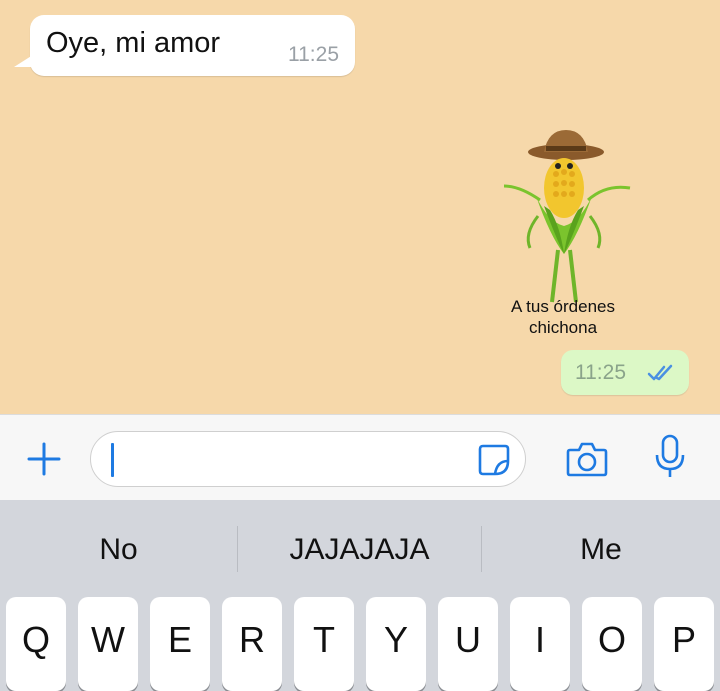 The height and width of the screenshot is (691, 720). Describe the element at coordinates (118, 544) in the screenshot. I see `suggestion-1: No` at that location.